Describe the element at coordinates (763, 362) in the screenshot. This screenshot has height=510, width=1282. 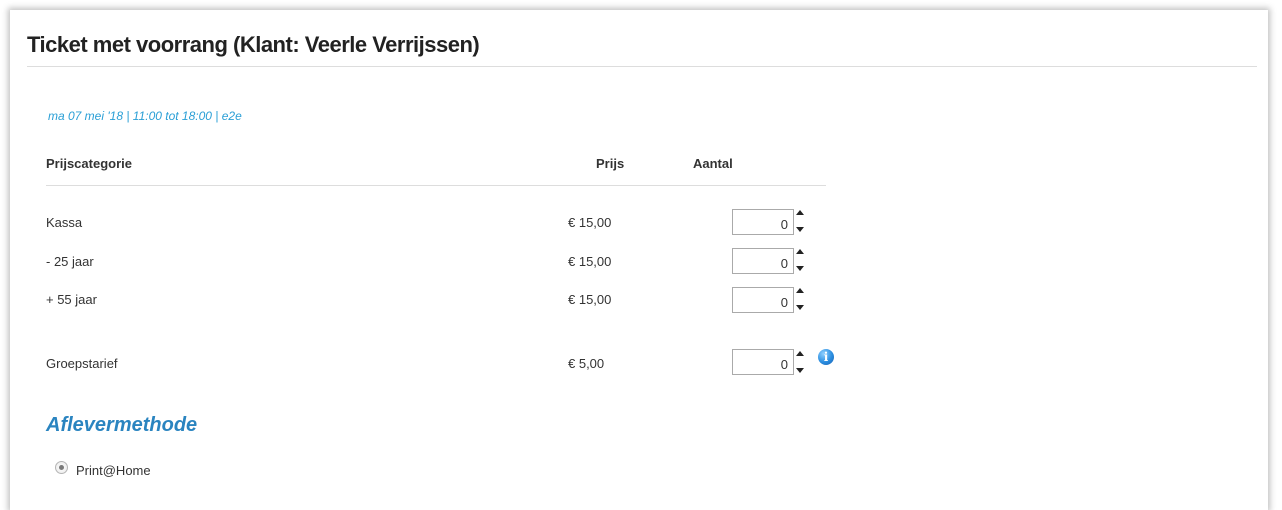
I see `quantity-input-group: 0` at that location.